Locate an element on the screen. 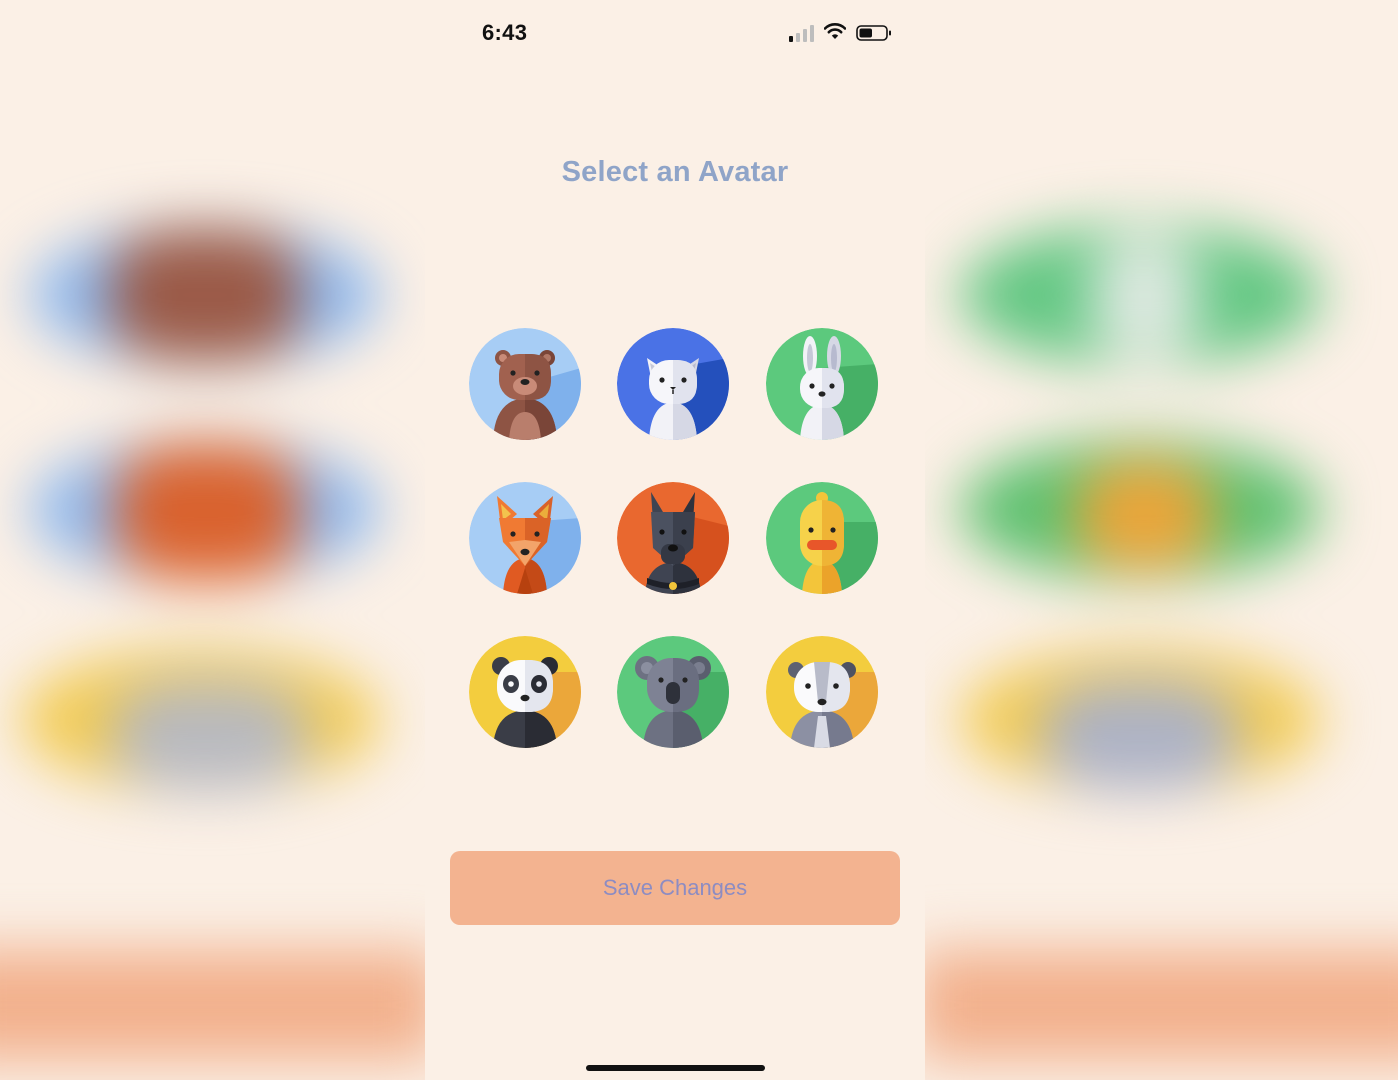 This screenshot has width=1398, height=1080. cat-avatar-icon is located at coordinates (673, 384).